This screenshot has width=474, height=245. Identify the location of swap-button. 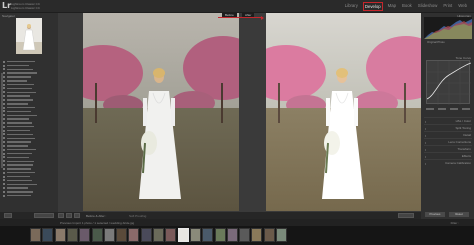
(69, 215).